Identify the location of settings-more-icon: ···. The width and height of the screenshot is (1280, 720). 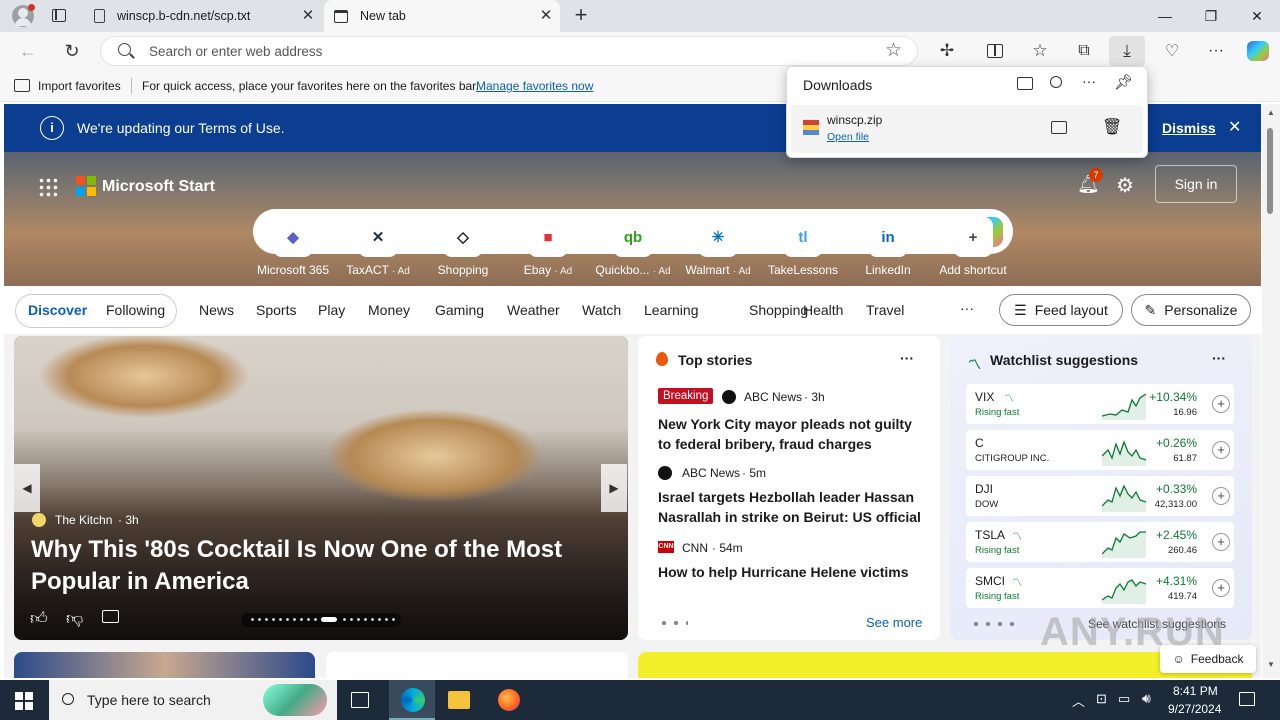
(1216, 51).